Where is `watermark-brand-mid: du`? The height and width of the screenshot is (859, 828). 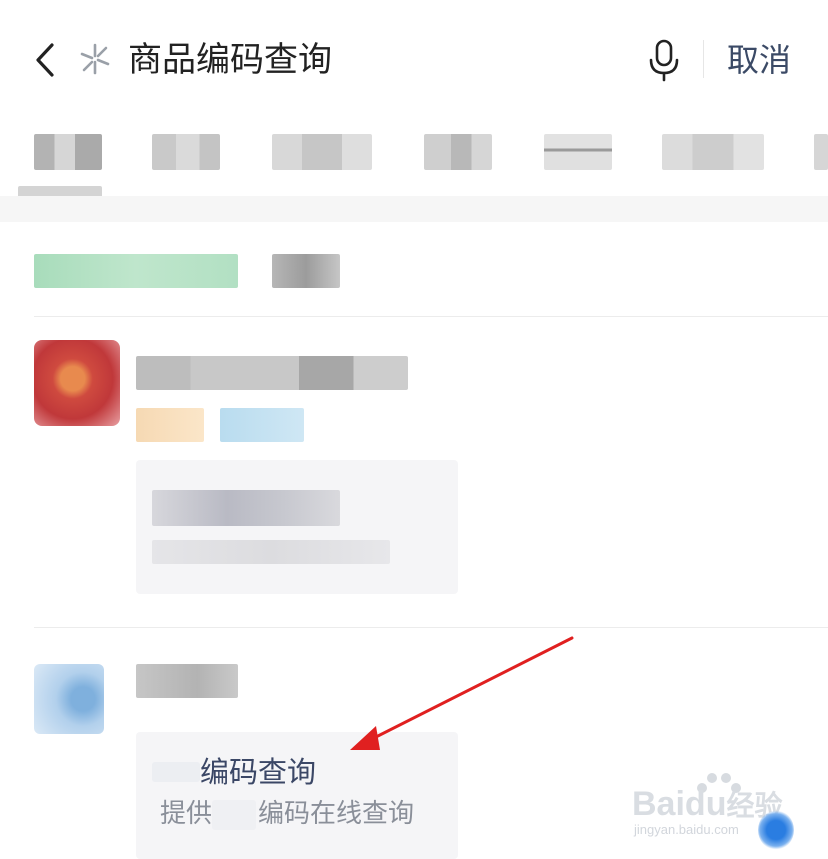
watermark-brand-mid: du is located at coordinates (705, 804).